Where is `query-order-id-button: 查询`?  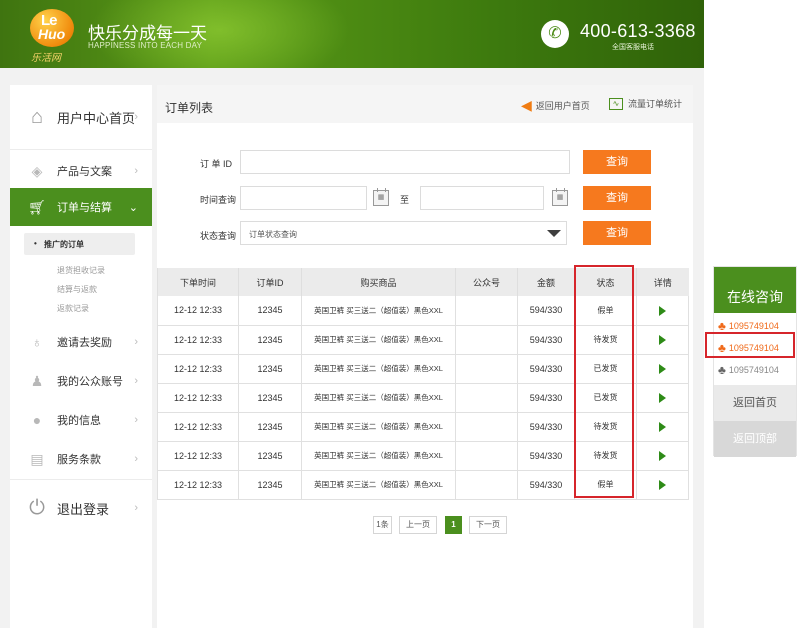
query-order-id-button: 查询 is located at coordinates (617, 162).